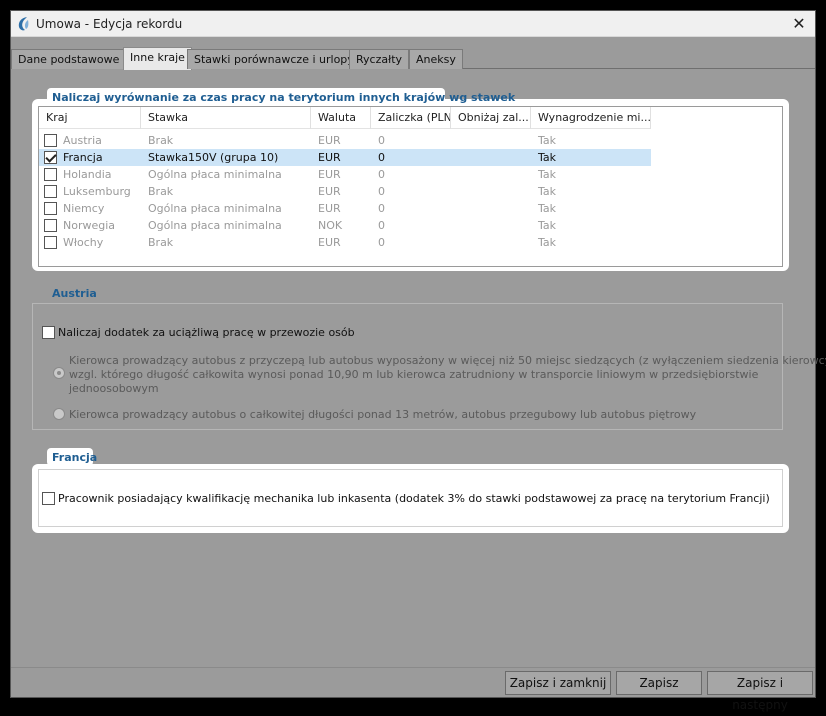 The image size is (826, 716). Describe the element at coordinates (274, 59) in the screenshot. I see `tab-stawki-porownawcze: Stawki porównawcze i urlopy` at that location.